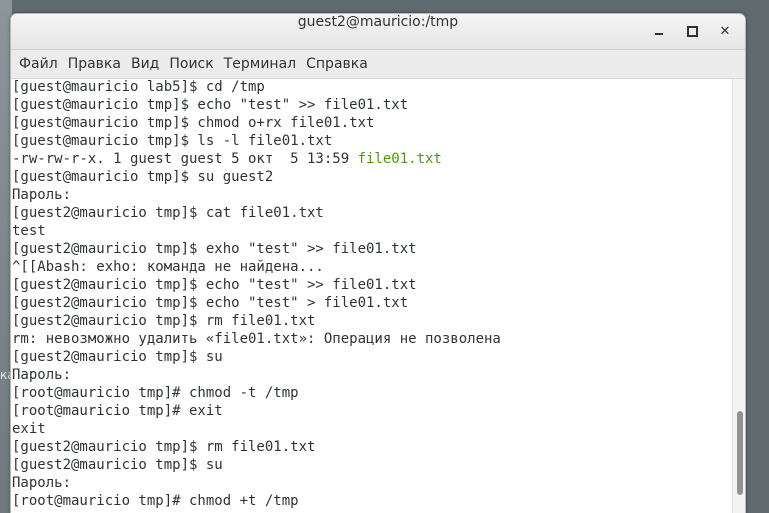 The image size is (769, 513). What do you see at coordinates (155, 501) in the screenshot?
I see `terminal-line: [root@mauricio tmp]# chmod +t /tmp` at bounding box center [155, 501].